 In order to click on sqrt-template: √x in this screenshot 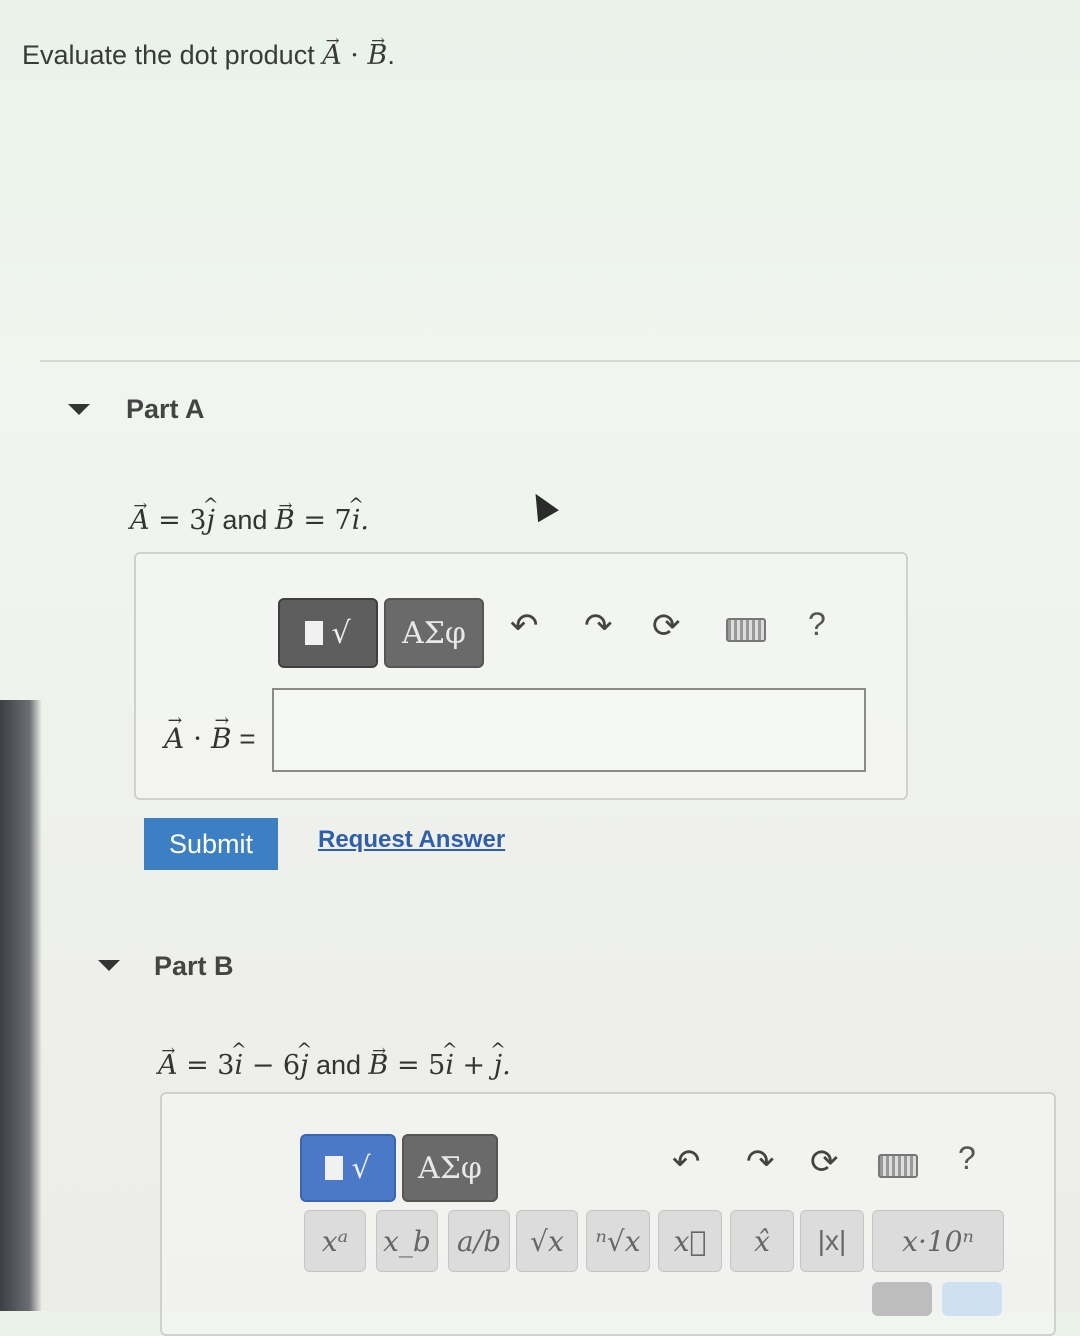, I will do `click(547, 1241)`.